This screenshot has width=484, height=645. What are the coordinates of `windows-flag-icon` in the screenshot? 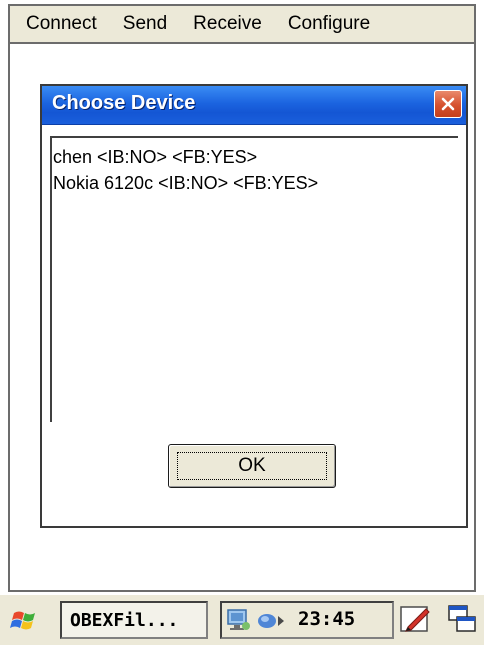 It's located at (25, 620).